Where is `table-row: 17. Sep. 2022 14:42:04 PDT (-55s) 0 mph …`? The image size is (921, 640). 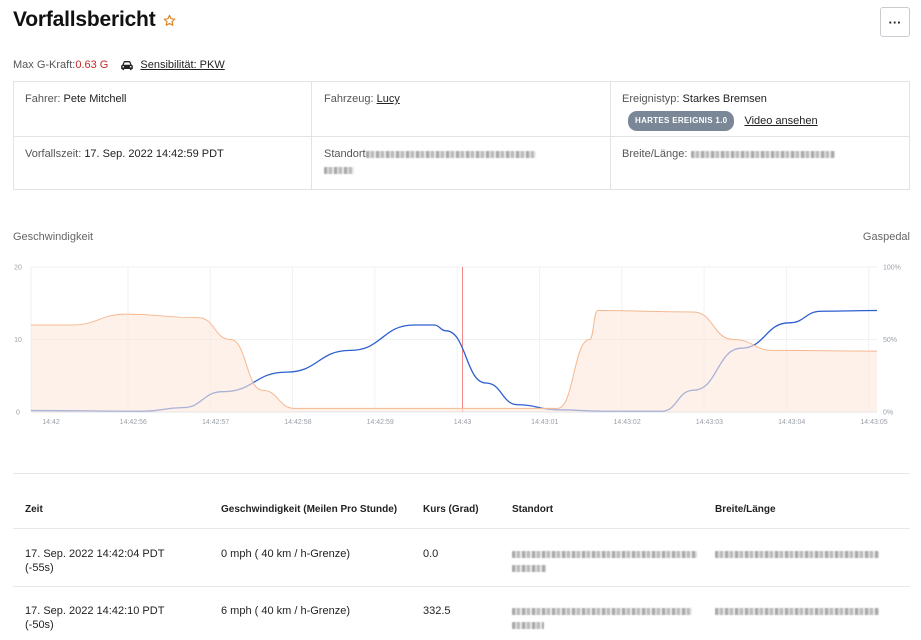 table-row: 17. Sep. 2022 14:42:04 PDT (-55s) 0 mph … is located at coordinates (461, 556).